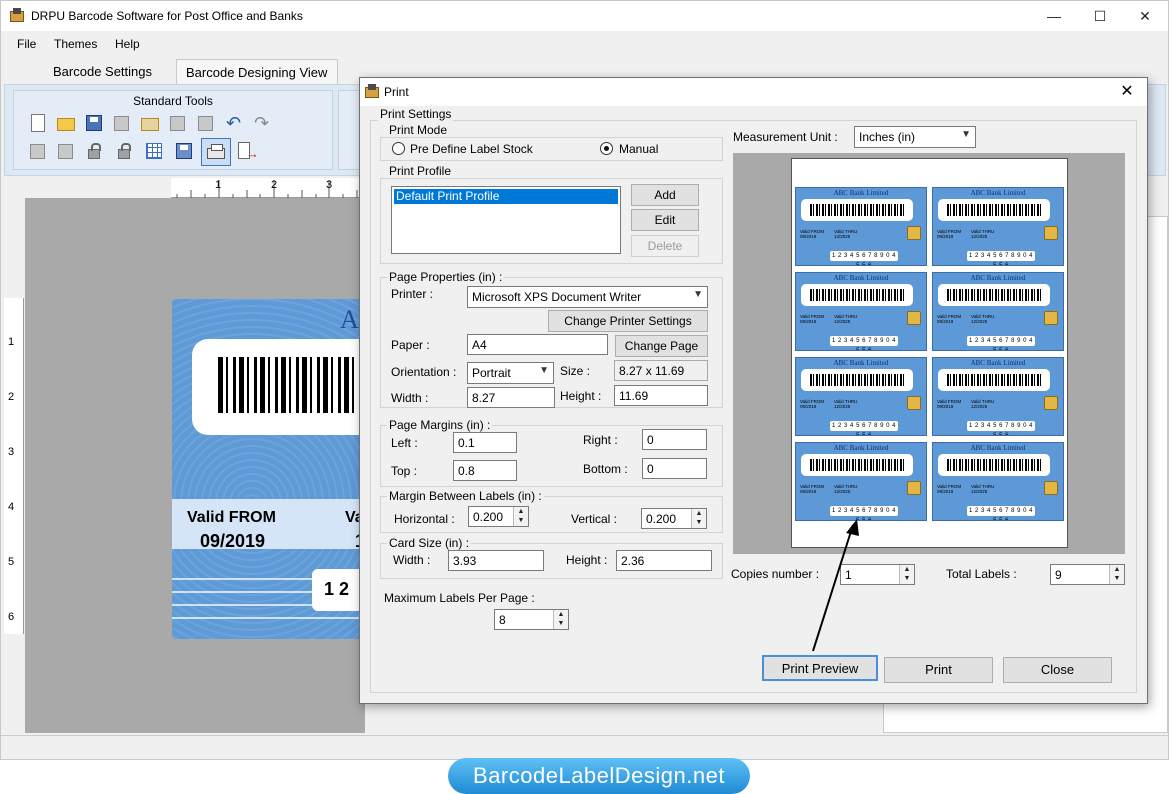 This screenshot has height=794, width=1169. What do you see at coordinates (218, 185) in the screenshot?
I see `ruler-label: 1` at bounding box center [218, 185].